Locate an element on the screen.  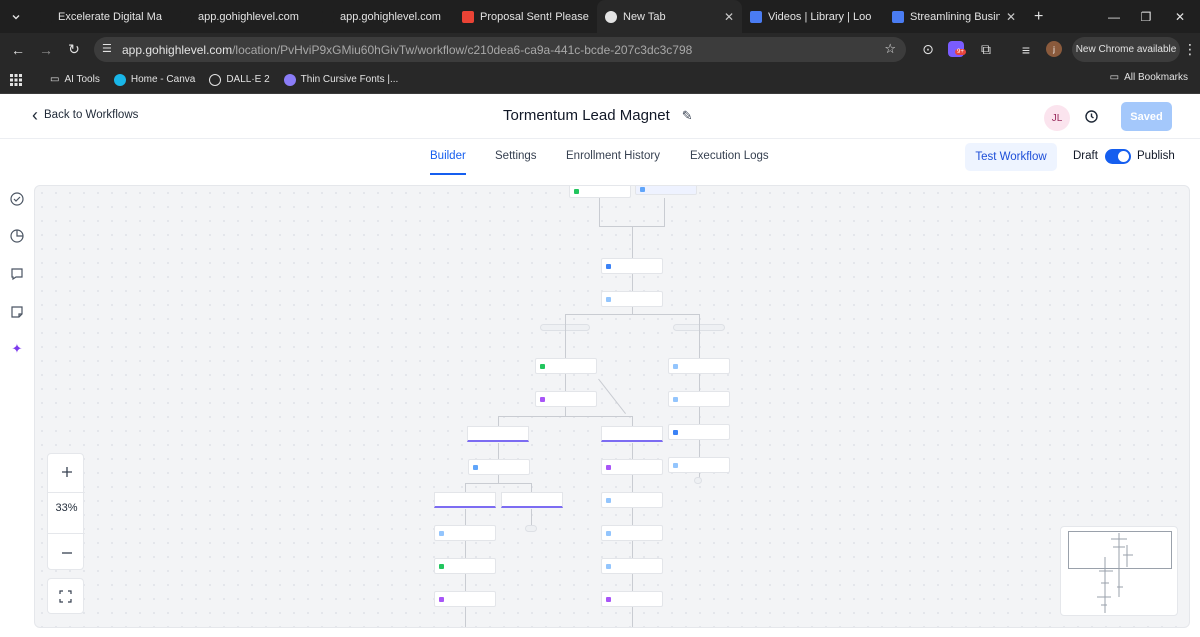
tab-enrollment-history: Enrollment History is located at coordinates (613, 161).